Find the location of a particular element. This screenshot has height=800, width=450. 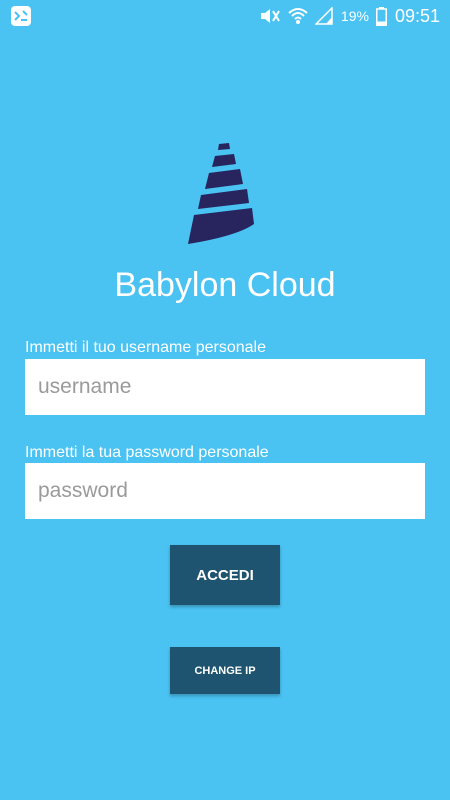

signal-icon is located at coordinates (323, 16).